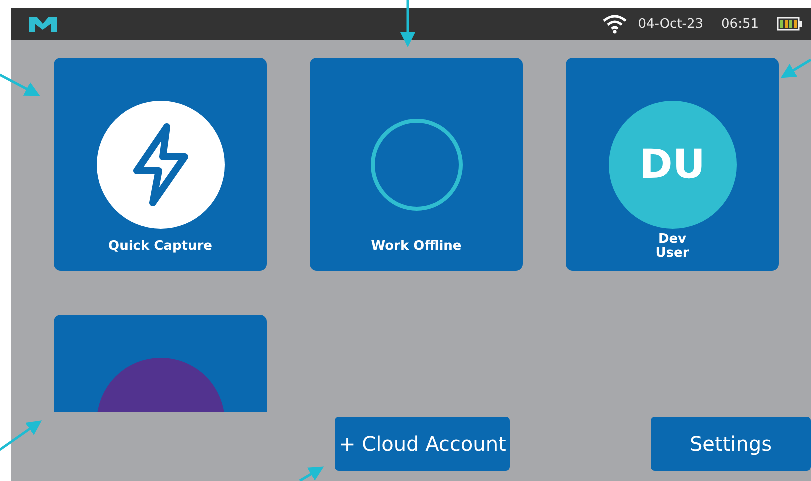 This screenshot has width=811, height=481. Describe the element at coordinates (673, 247) in the screenshot. I see `tile-label: Dev User` at that location.